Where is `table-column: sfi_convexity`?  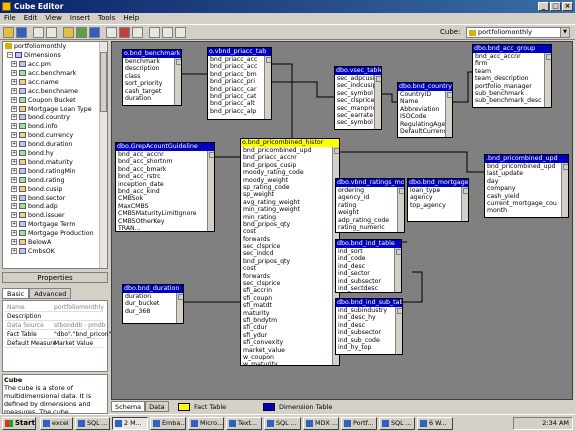 table-column: sfi_convexity is located at coordinates (290, 342).